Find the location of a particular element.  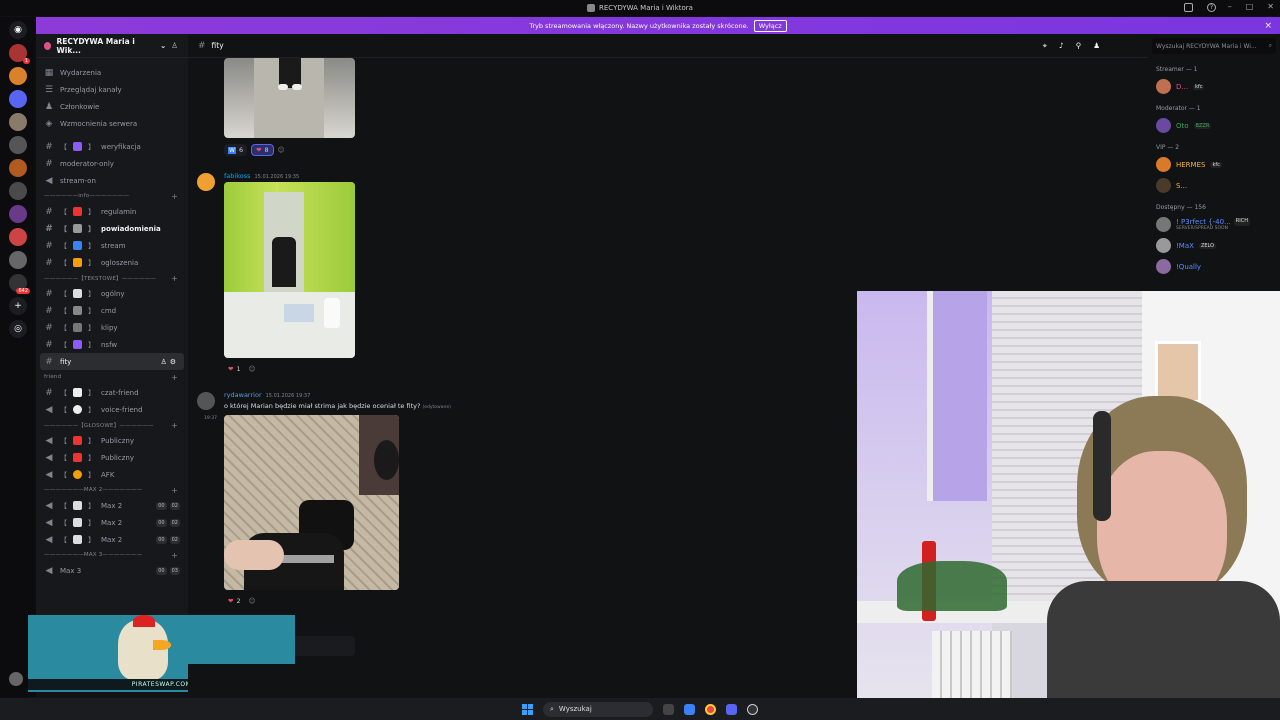

member-item: Oto BZZR is located at coordinates (1214, 125).